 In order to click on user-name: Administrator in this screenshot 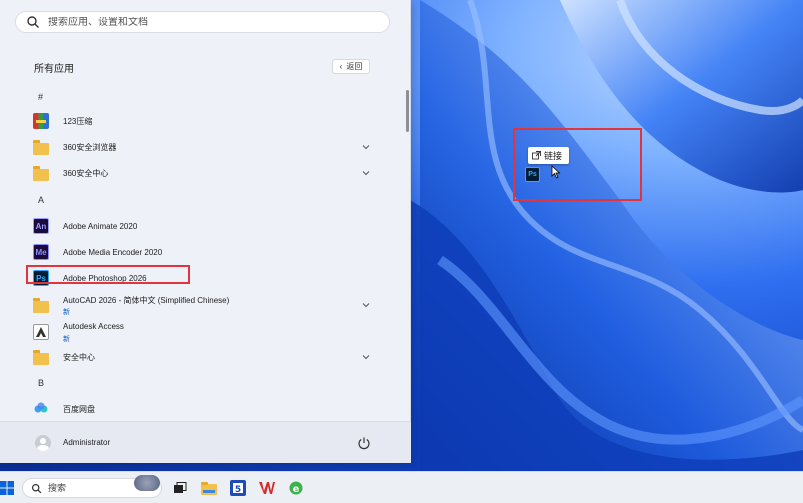, I will do `click(86, 442)`.